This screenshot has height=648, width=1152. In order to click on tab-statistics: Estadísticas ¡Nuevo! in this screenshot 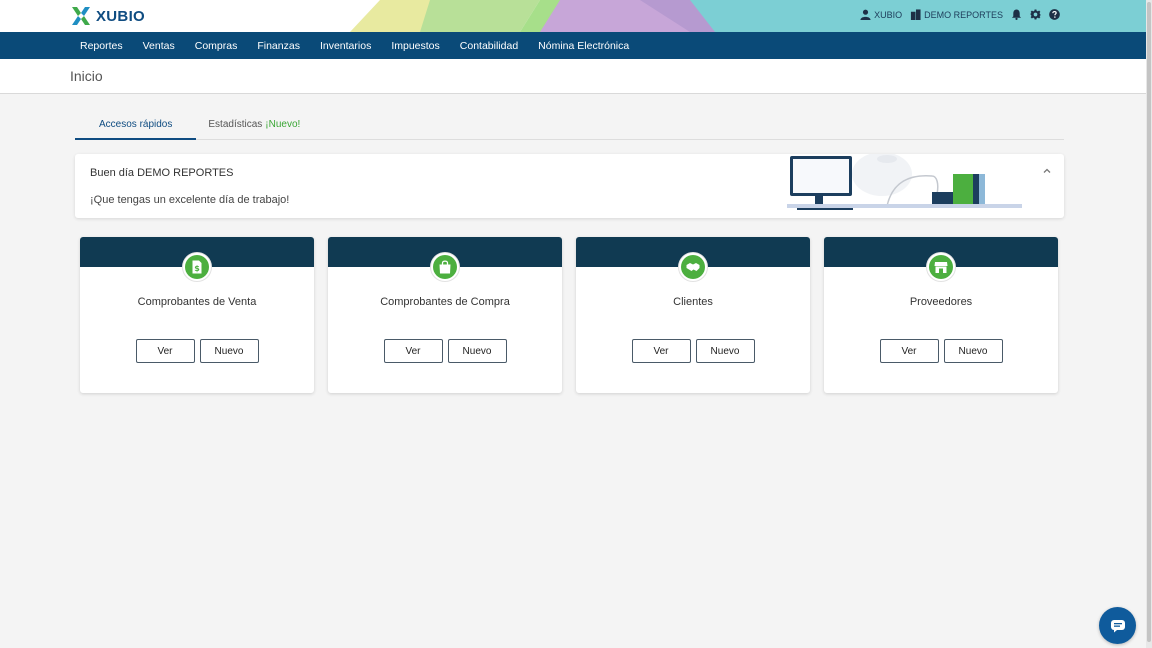, I will do `click(260, 126)`.